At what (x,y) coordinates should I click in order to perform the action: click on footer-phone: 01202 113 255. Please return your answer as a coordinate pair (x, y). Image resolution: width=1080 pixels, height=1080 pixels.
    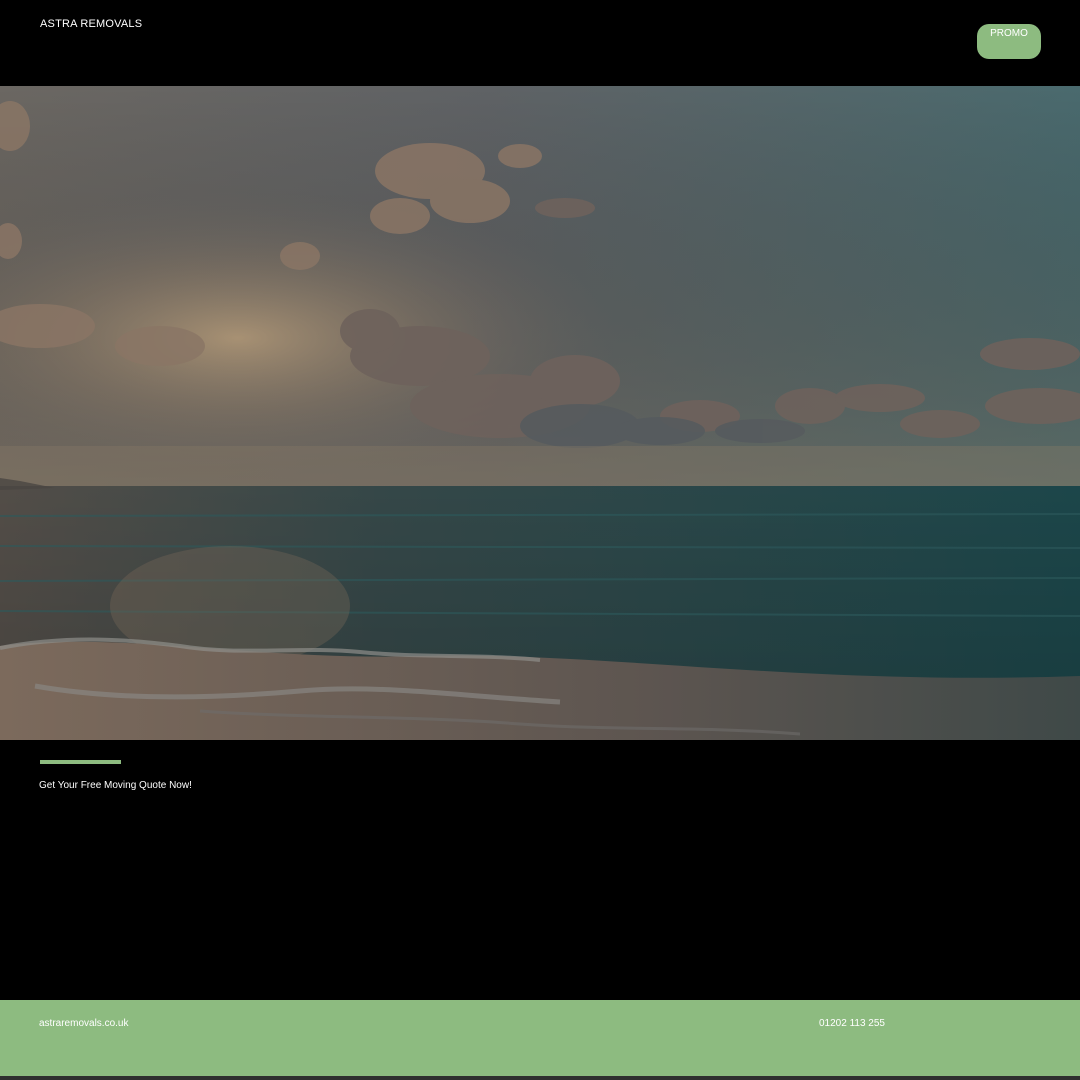
    Looking at the image, I should click on (852, 1024).